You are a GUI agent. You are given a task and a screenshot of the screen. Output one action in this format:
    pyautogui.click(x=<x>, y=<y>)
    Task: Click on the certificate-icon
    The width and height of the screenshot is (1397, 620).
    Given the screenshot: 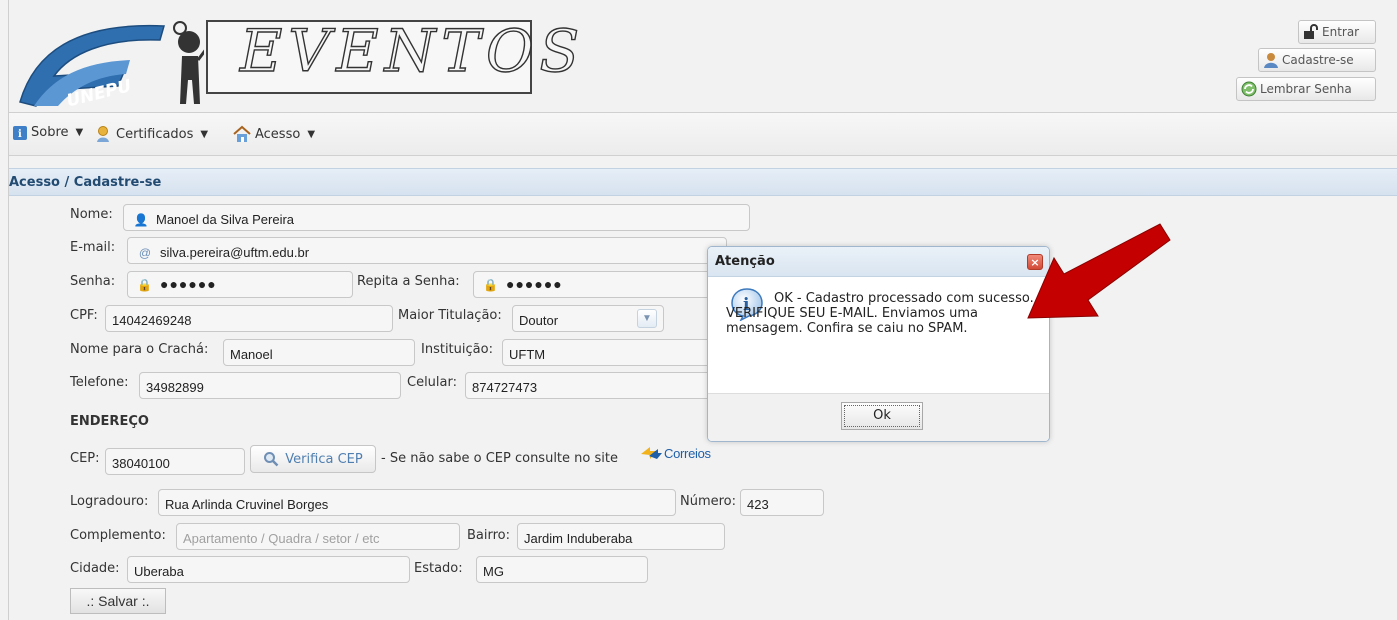 What is the action you would take?
    pyautogui.click(x=103, y=134)
    